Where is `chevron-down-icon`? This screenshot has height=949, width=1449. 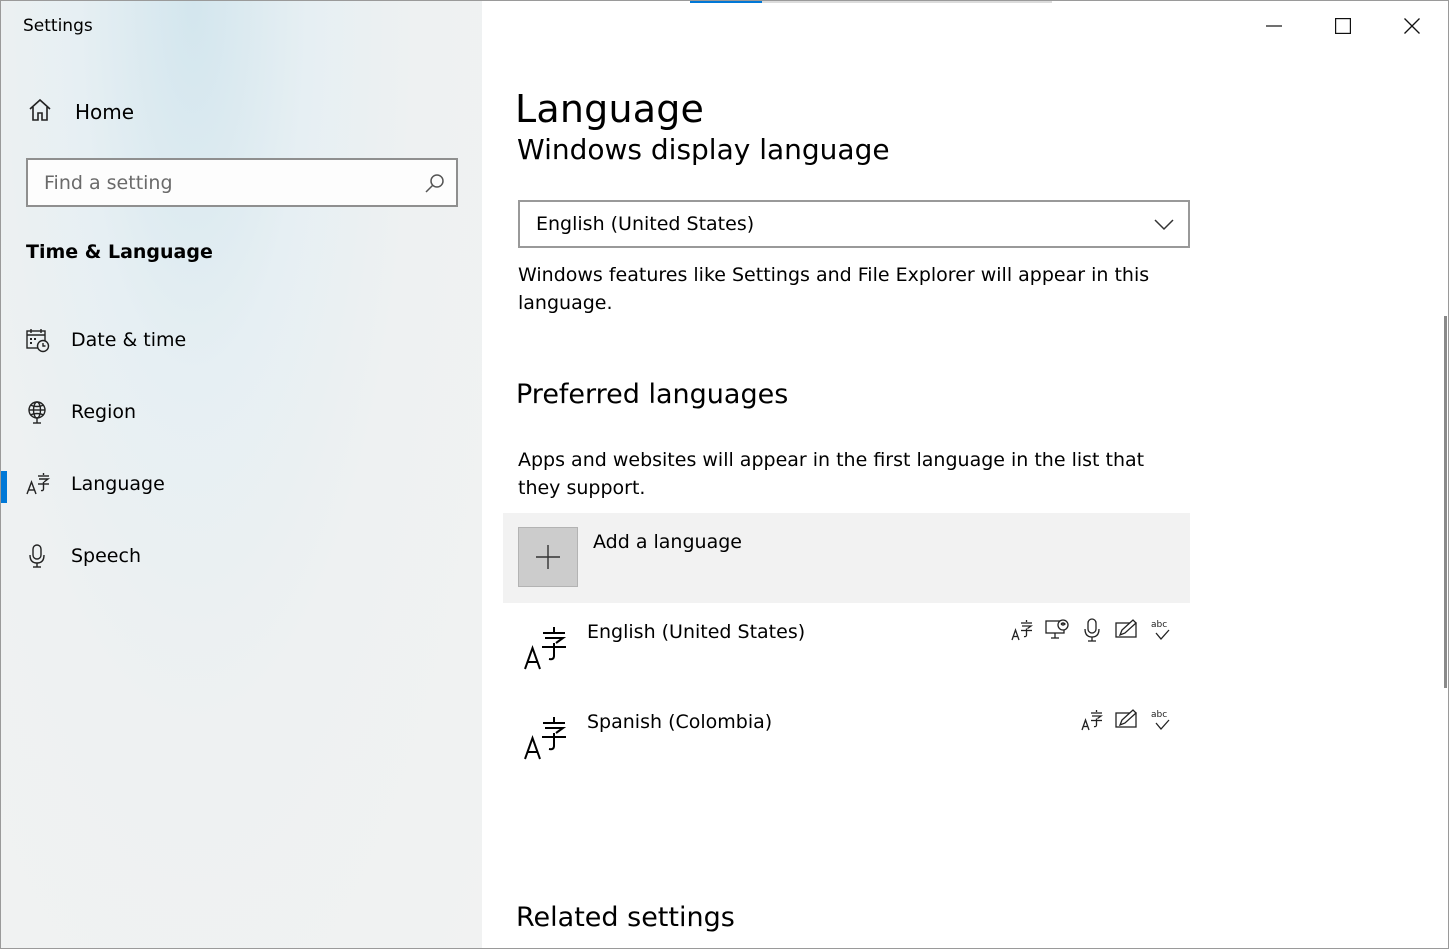 chevron-down-icon is located at coordinates (1164, 226).